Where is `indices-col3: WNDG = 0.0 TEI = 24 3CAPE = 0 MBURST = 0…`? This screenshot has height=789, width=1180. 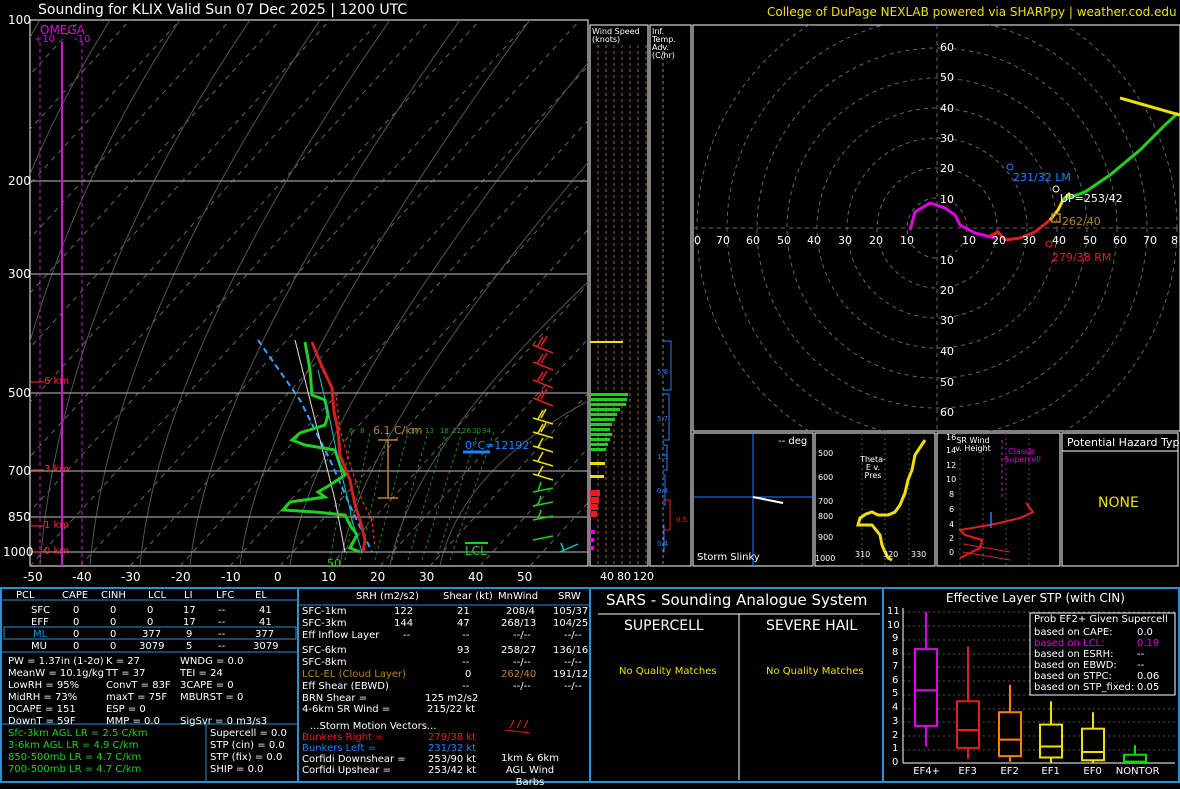
indices-col3: WNDG = 0.0 TEI = 24 3CAPE = 0 MBURST = 0… is located at coordinates (223, 692).